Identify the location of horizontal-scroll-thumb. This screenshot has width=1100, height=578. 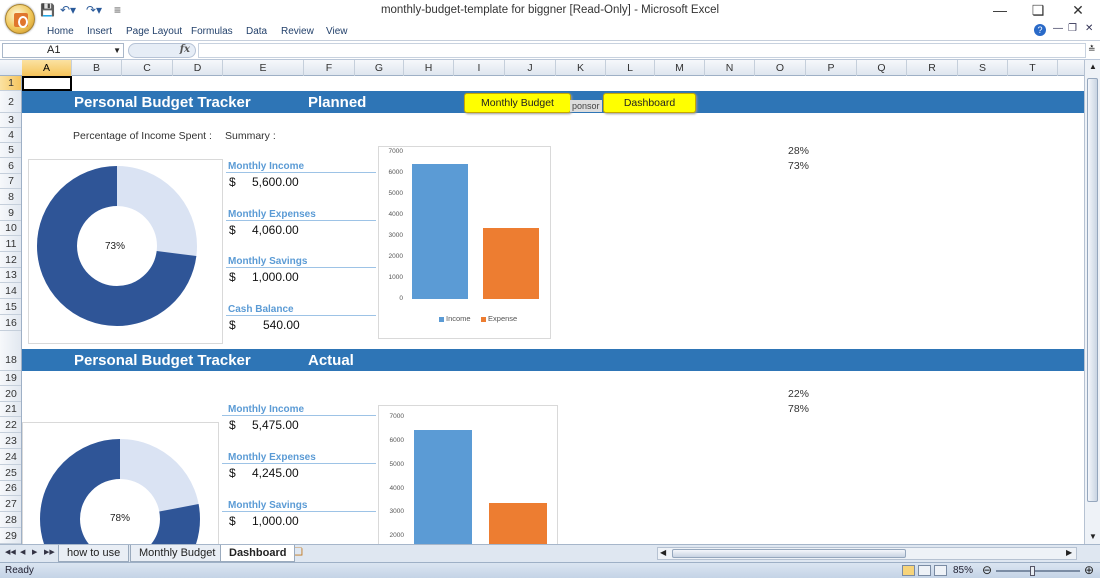
(789, 553).